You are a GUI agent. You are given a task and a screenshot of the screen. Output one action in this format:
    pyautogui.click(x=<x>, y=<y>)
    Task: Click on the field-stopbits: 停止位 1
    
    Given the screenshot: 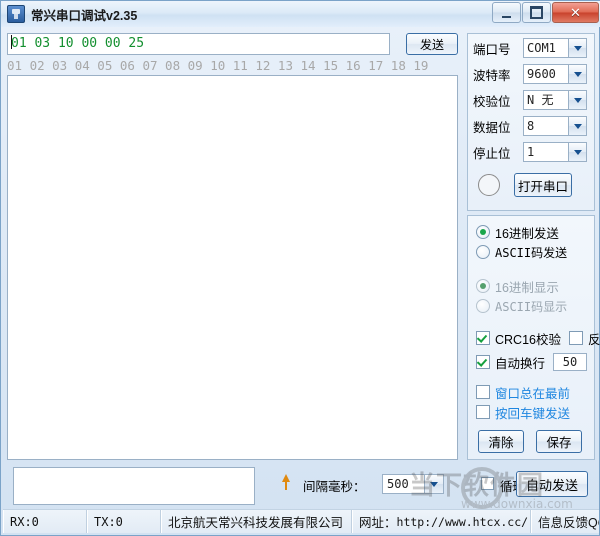 What is the action you would take?
    pyautogui.click(x=533, y=152)
    